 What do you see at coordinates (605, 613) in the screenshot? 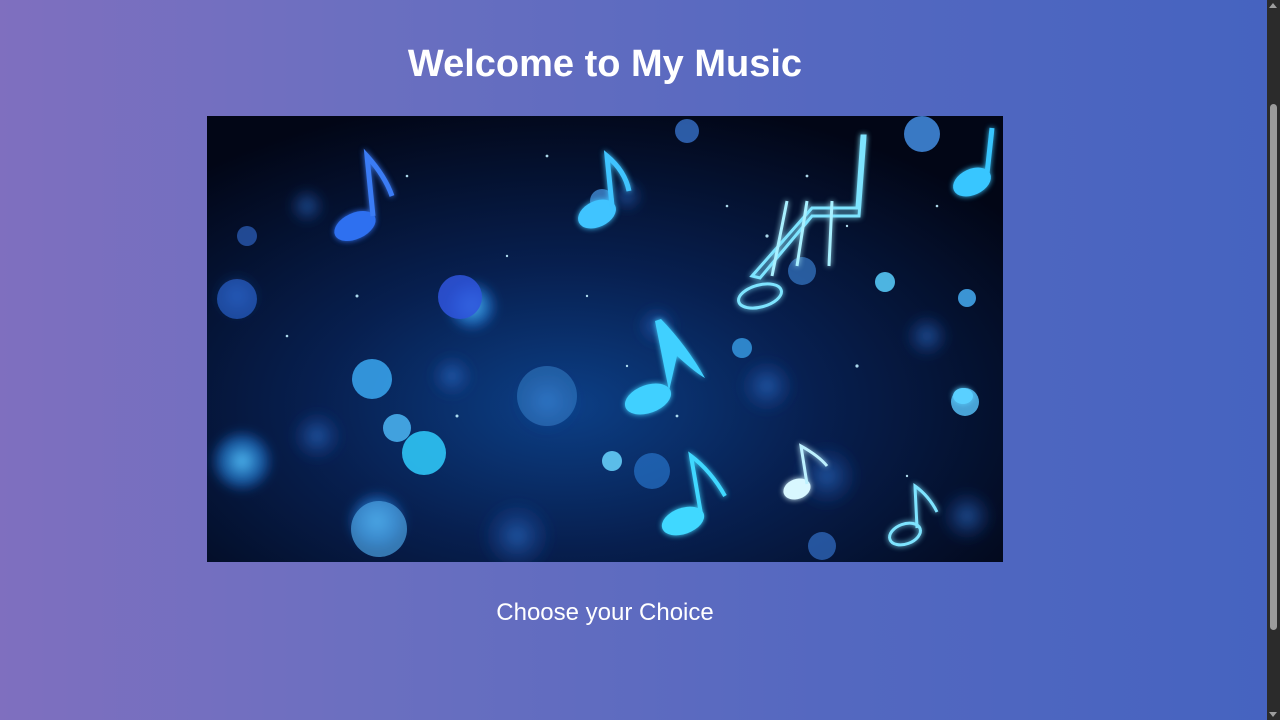
I see `choose-choice-link: Choose your Choice` at bounding box center [605, 613].